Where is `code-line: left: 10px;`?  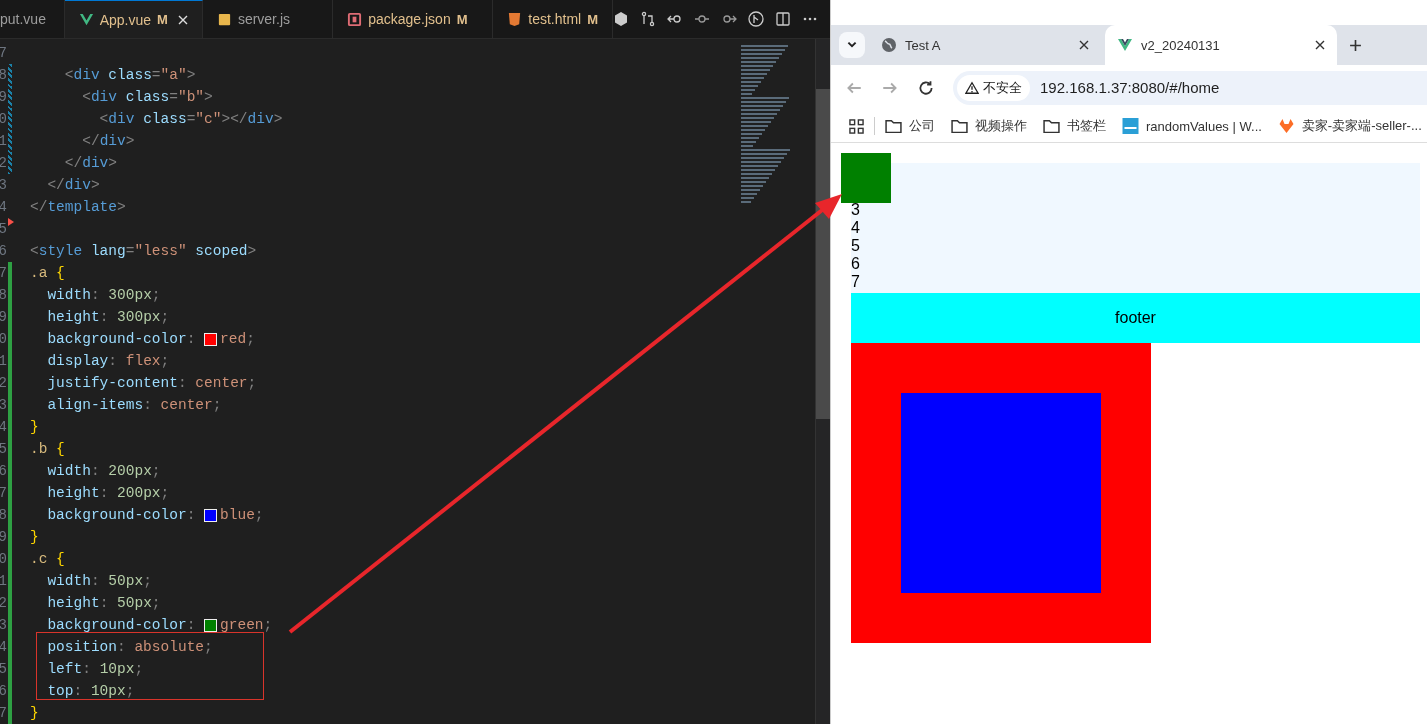 code-line: left: 10px; is located at coordinates (95, 669).